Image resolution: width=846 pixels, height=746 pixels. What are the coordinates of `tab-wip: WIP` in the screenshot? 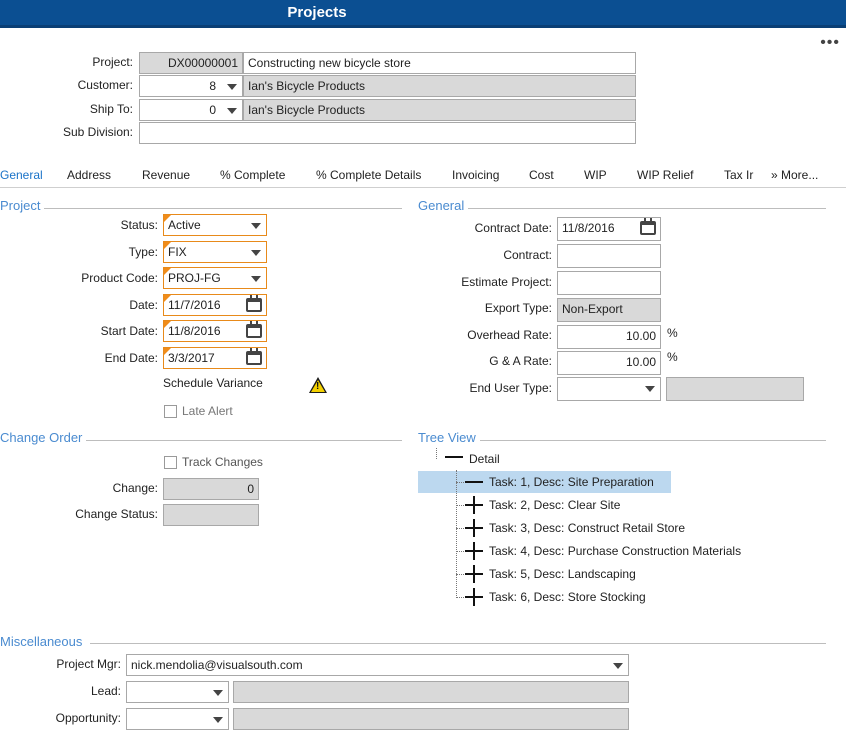 It's located at (595, 175).